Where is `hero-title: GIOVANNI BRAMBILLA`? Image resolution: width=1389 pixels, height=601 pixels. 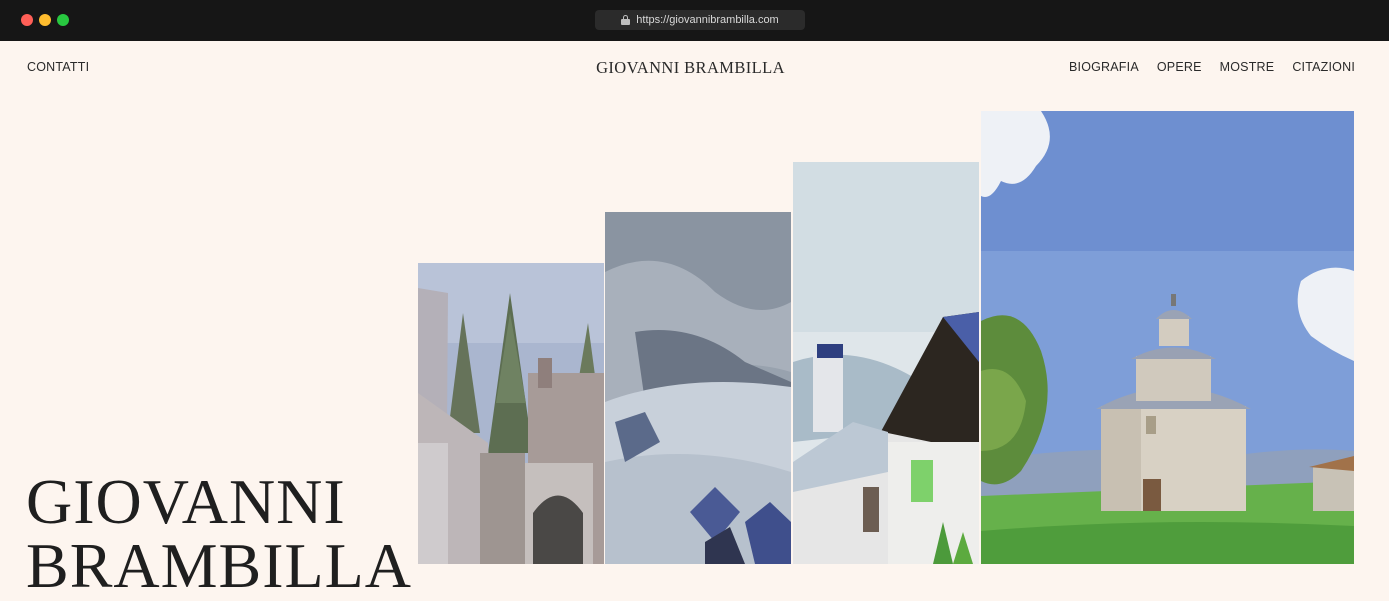 hero-title: GIOVANNI BRAMBILLA is located at coordinates (219, 534).